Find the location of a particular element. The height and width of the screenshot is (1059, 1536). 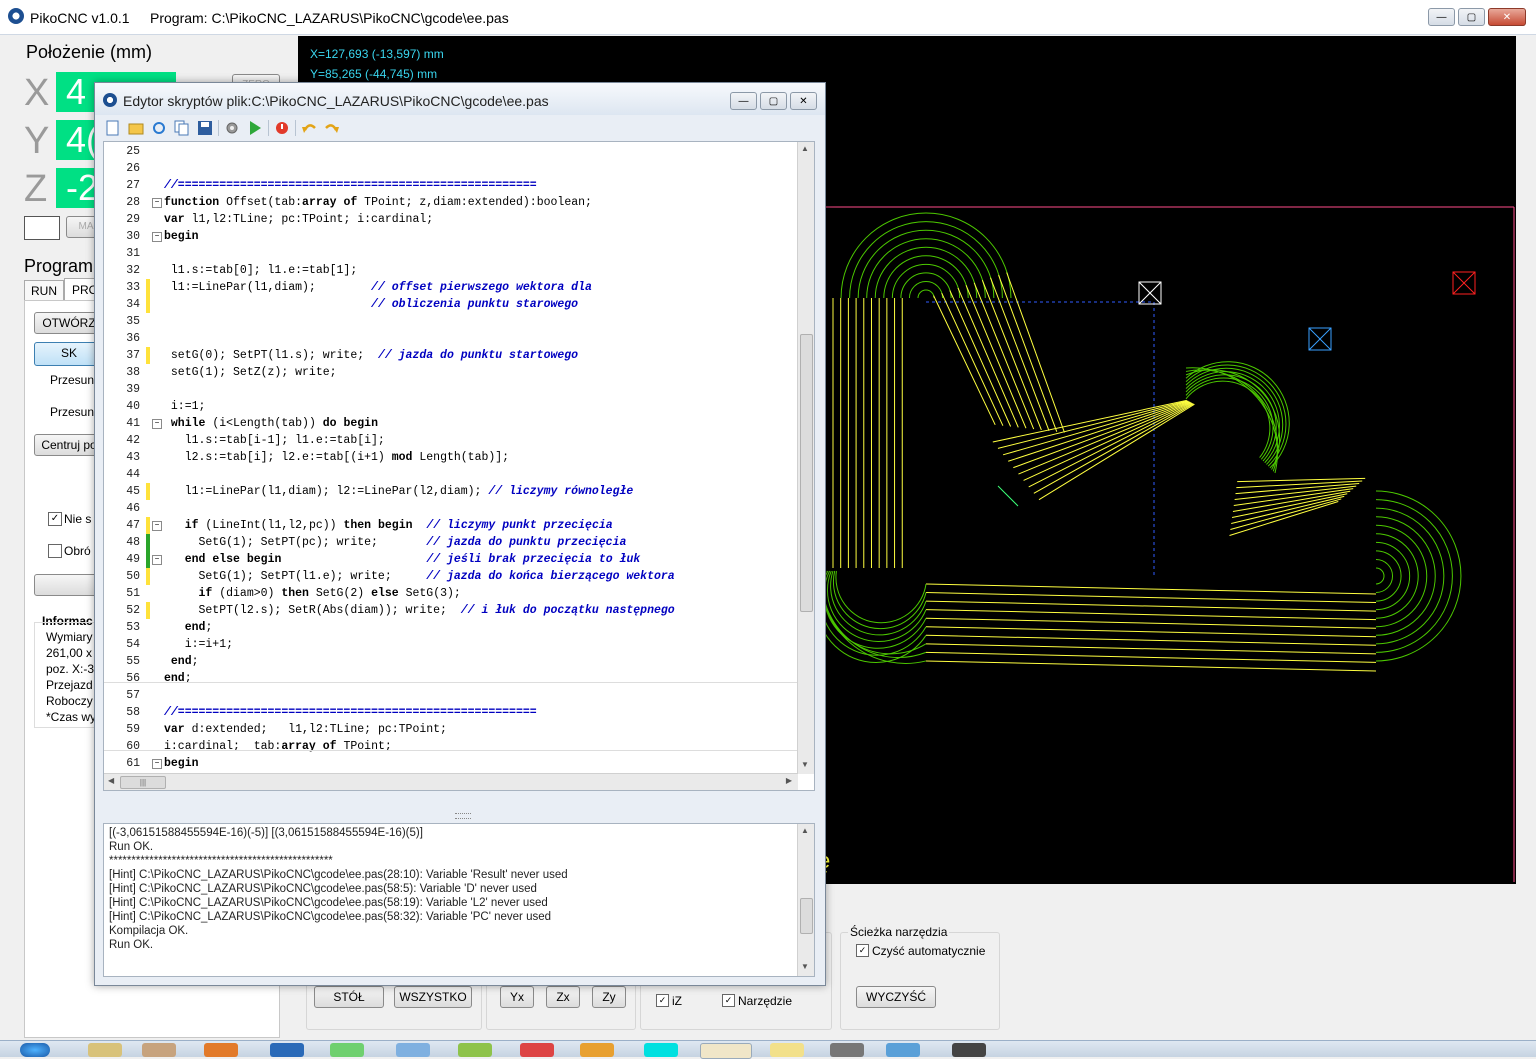

code-line: 56 end; is located at coordinates (451, 678).